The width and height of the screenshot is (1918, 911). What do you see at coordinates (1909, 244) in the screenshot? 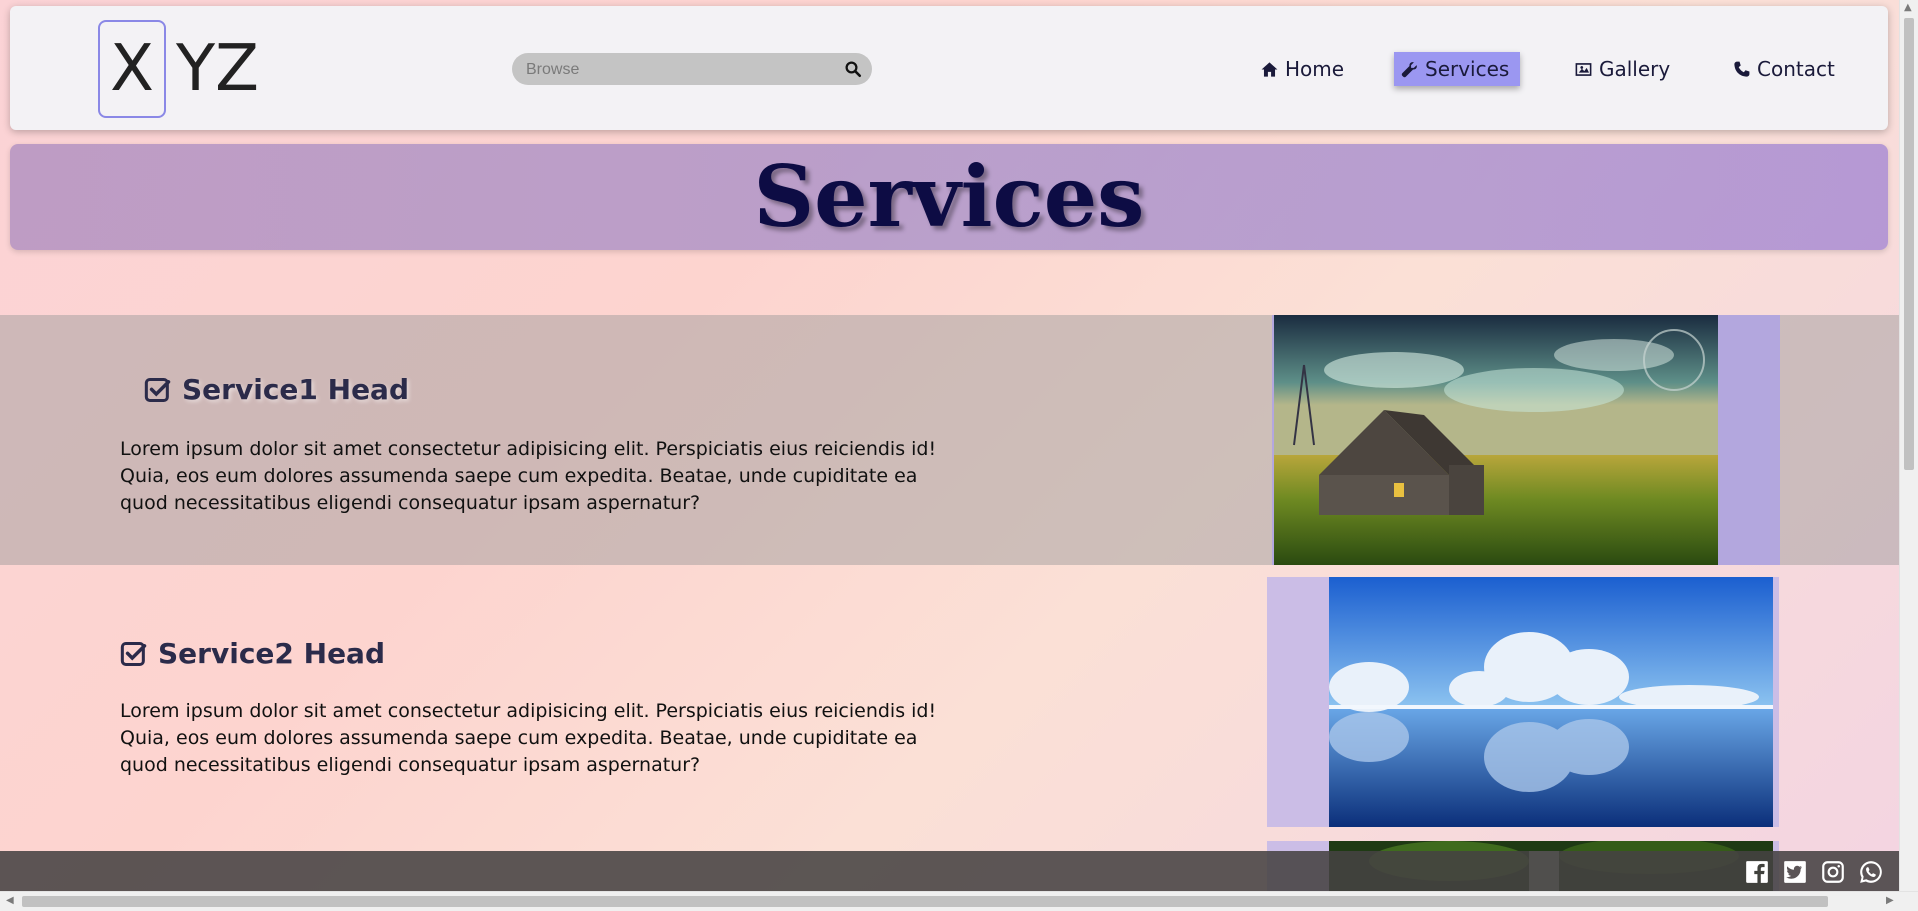
I see `vertical-scroll-thumb` at bounding box center [1909, 244].